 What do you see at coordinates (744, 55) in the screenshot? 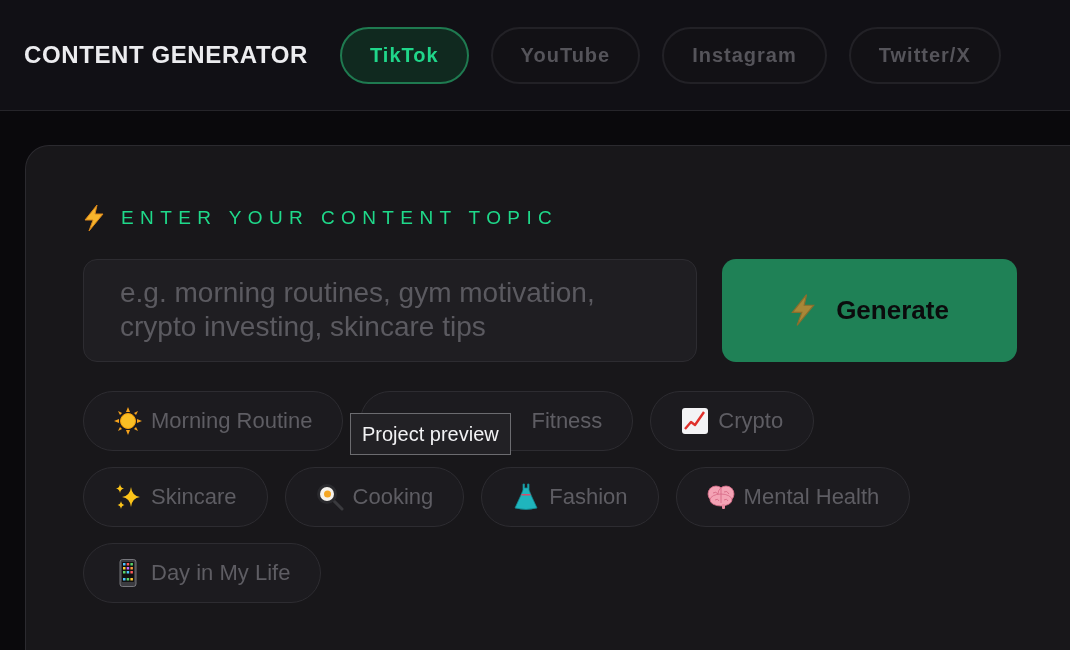
I see `platform-tab: Instagram` at bounding box center [744, 55].